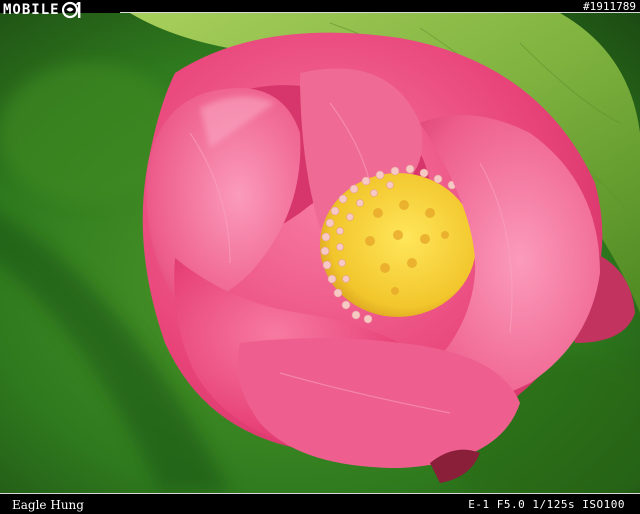 The width and height of the screenshot is (640, 514). I want to click on logo-01-icon, so click(71, 10).